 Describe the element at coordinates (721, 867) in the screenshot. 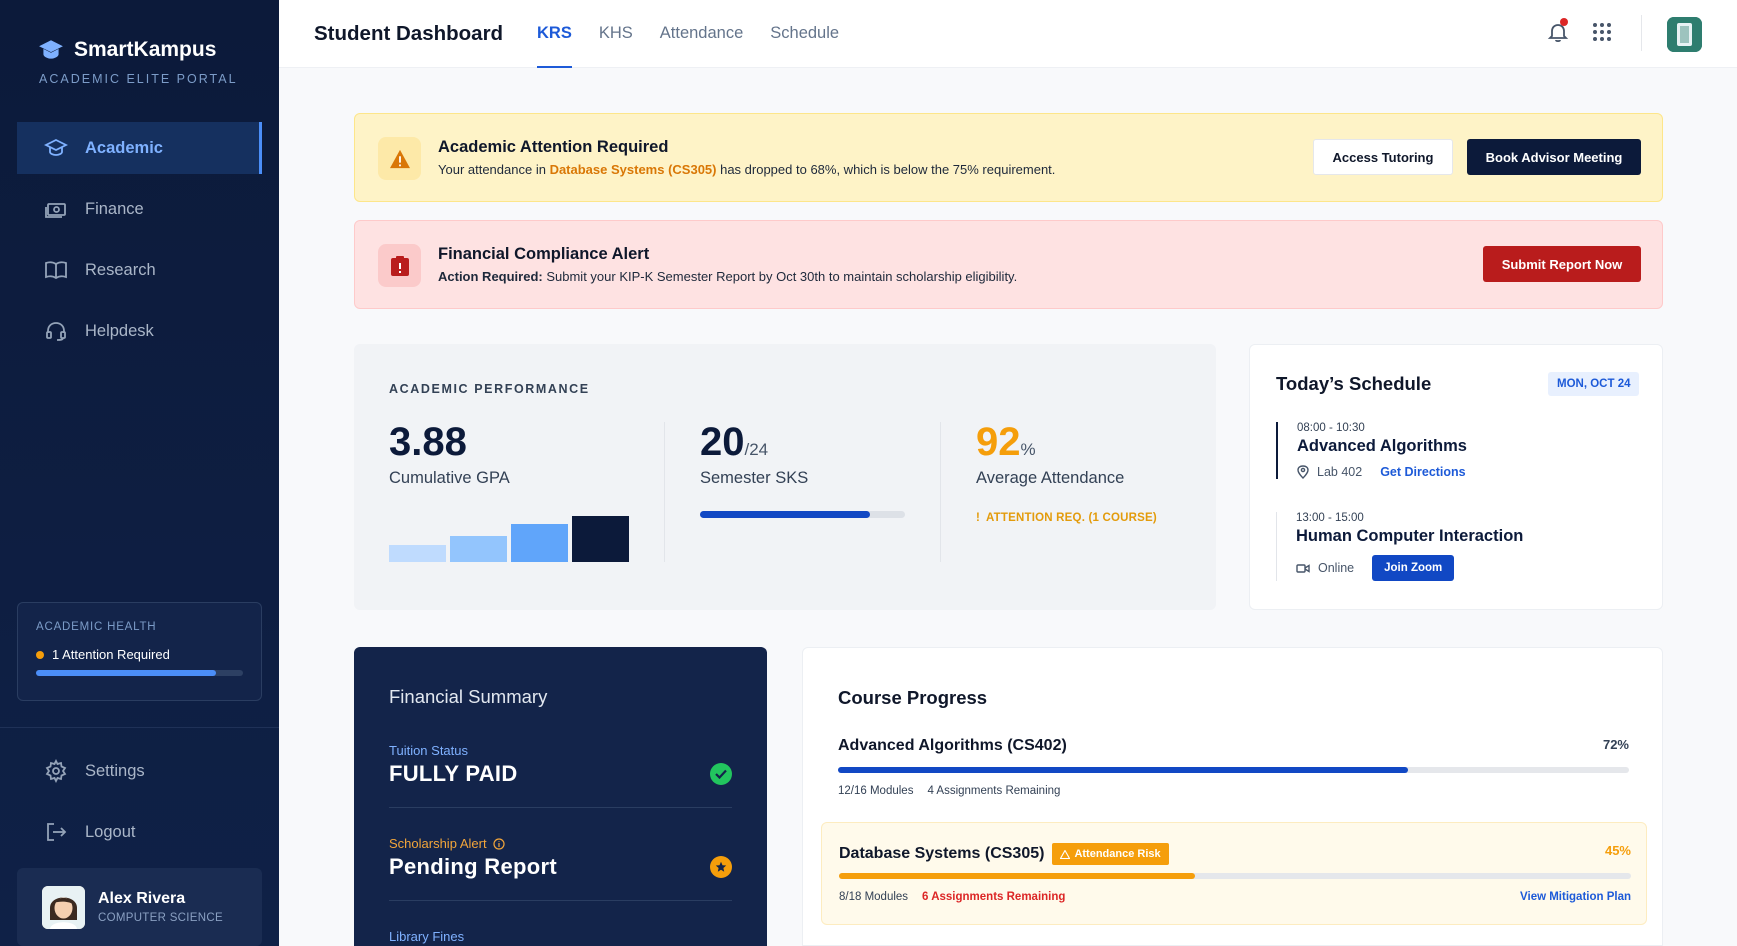

I see `star-icon` at that location.